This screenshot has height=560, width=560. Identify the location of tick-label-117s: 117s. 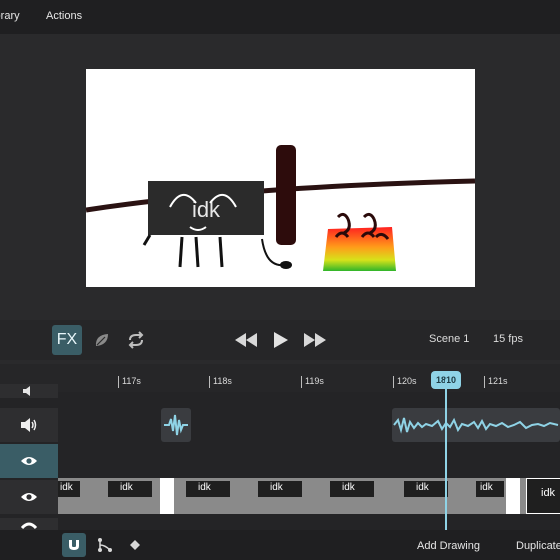
(131, 381).